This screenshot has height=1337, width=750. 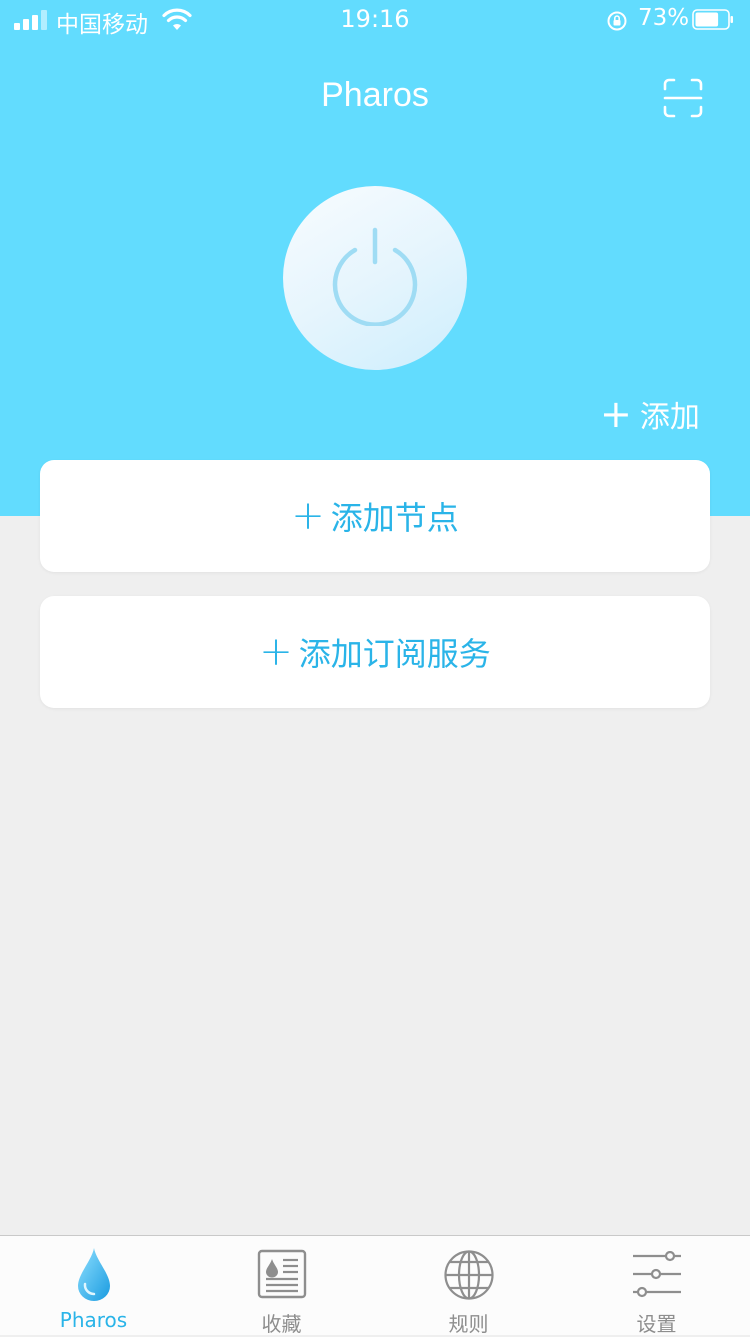 I want to click on tab-bar: Pharos 收藏 规则 设置, so click(x=375, y=1285).